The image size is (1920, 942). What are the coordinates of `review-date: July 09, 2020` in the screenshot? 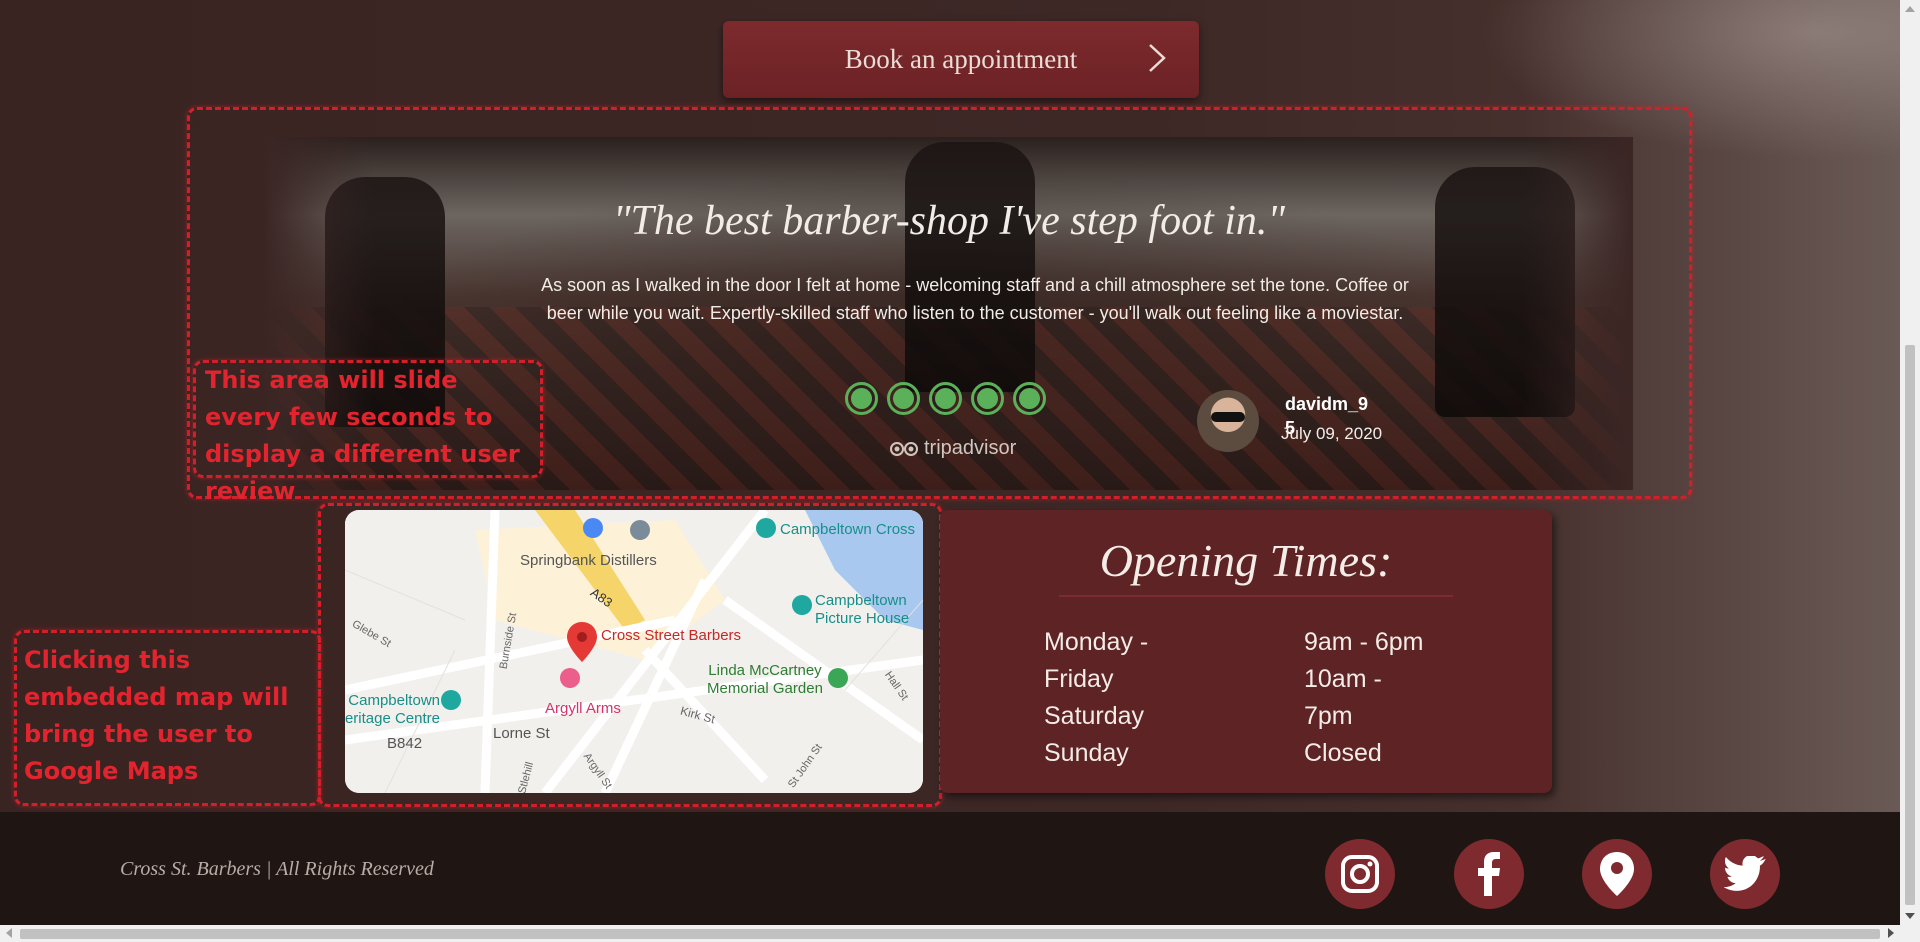 It's located at (1332, 433).